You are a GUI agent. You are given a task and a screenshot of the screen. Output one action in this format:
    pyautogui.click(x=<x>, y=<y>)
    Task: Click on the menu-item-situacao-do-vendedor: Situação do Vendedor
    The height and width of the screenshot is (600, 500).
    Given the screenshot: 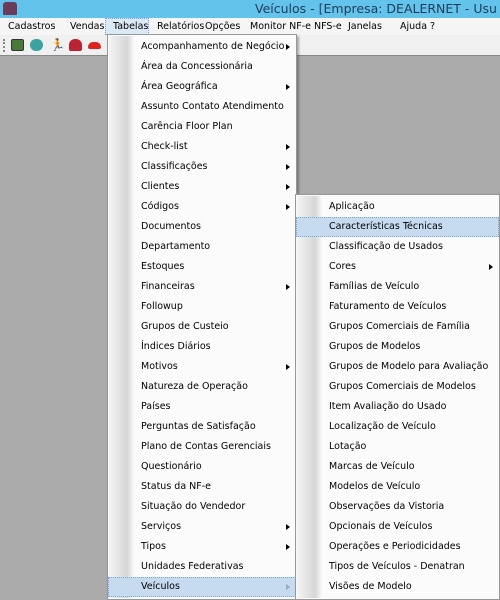 What is the action you would take?
    pyautogui.click(x=202, y=507)
    